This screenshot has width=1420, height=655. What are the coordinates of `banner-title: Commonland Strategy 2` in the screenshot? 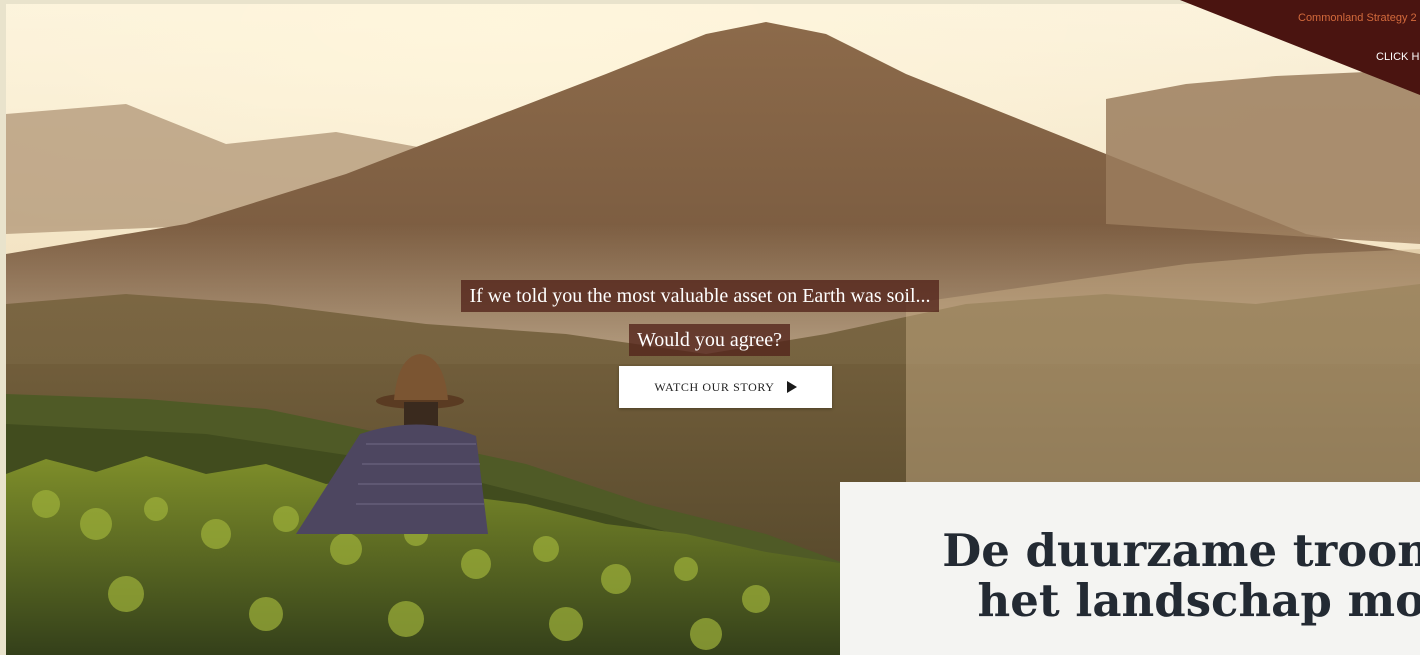 It's located at (1357, 18).